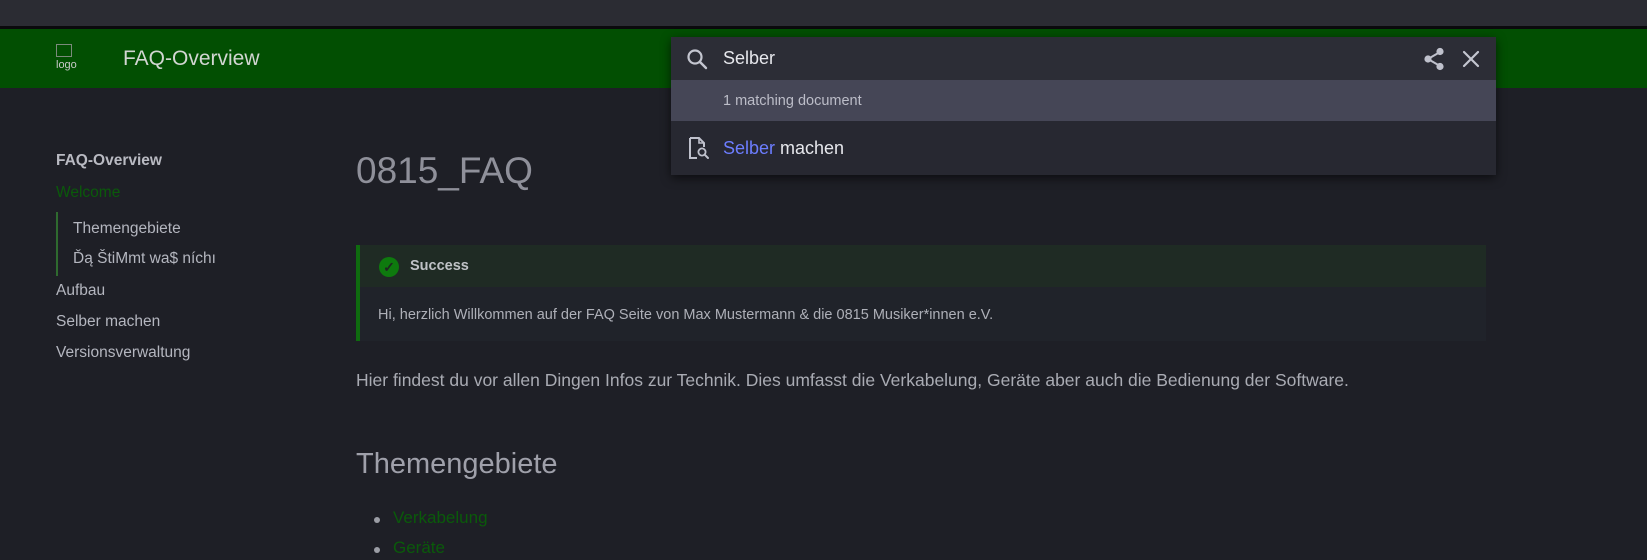 This screenshot has width=1647, height=560. Describe the element at coordinates (439, 266) in the screenshot. I see `admonition-title: Success` at that location.